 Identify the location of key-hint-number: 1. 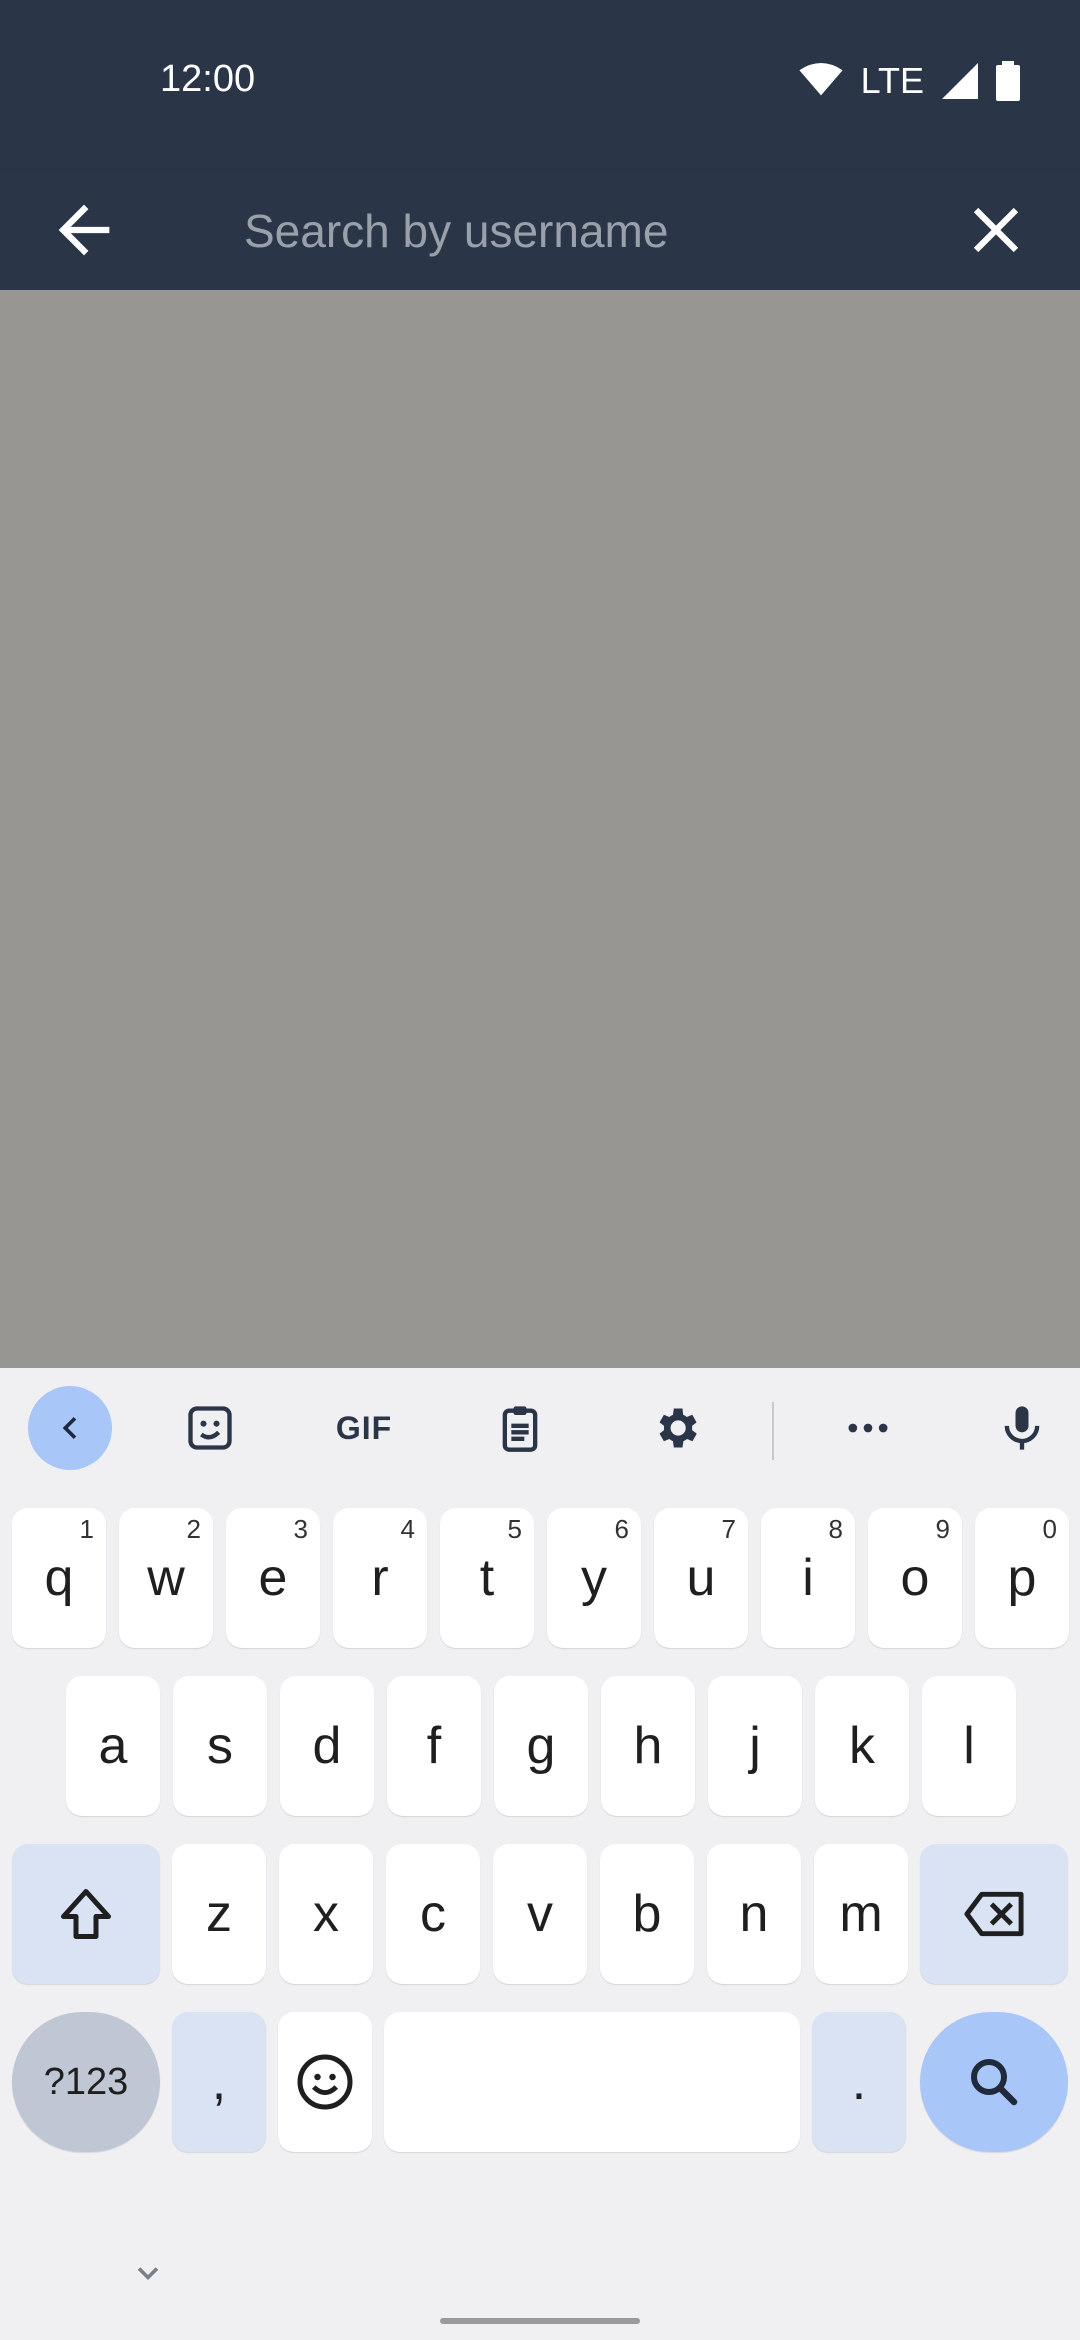
(86, 1529).